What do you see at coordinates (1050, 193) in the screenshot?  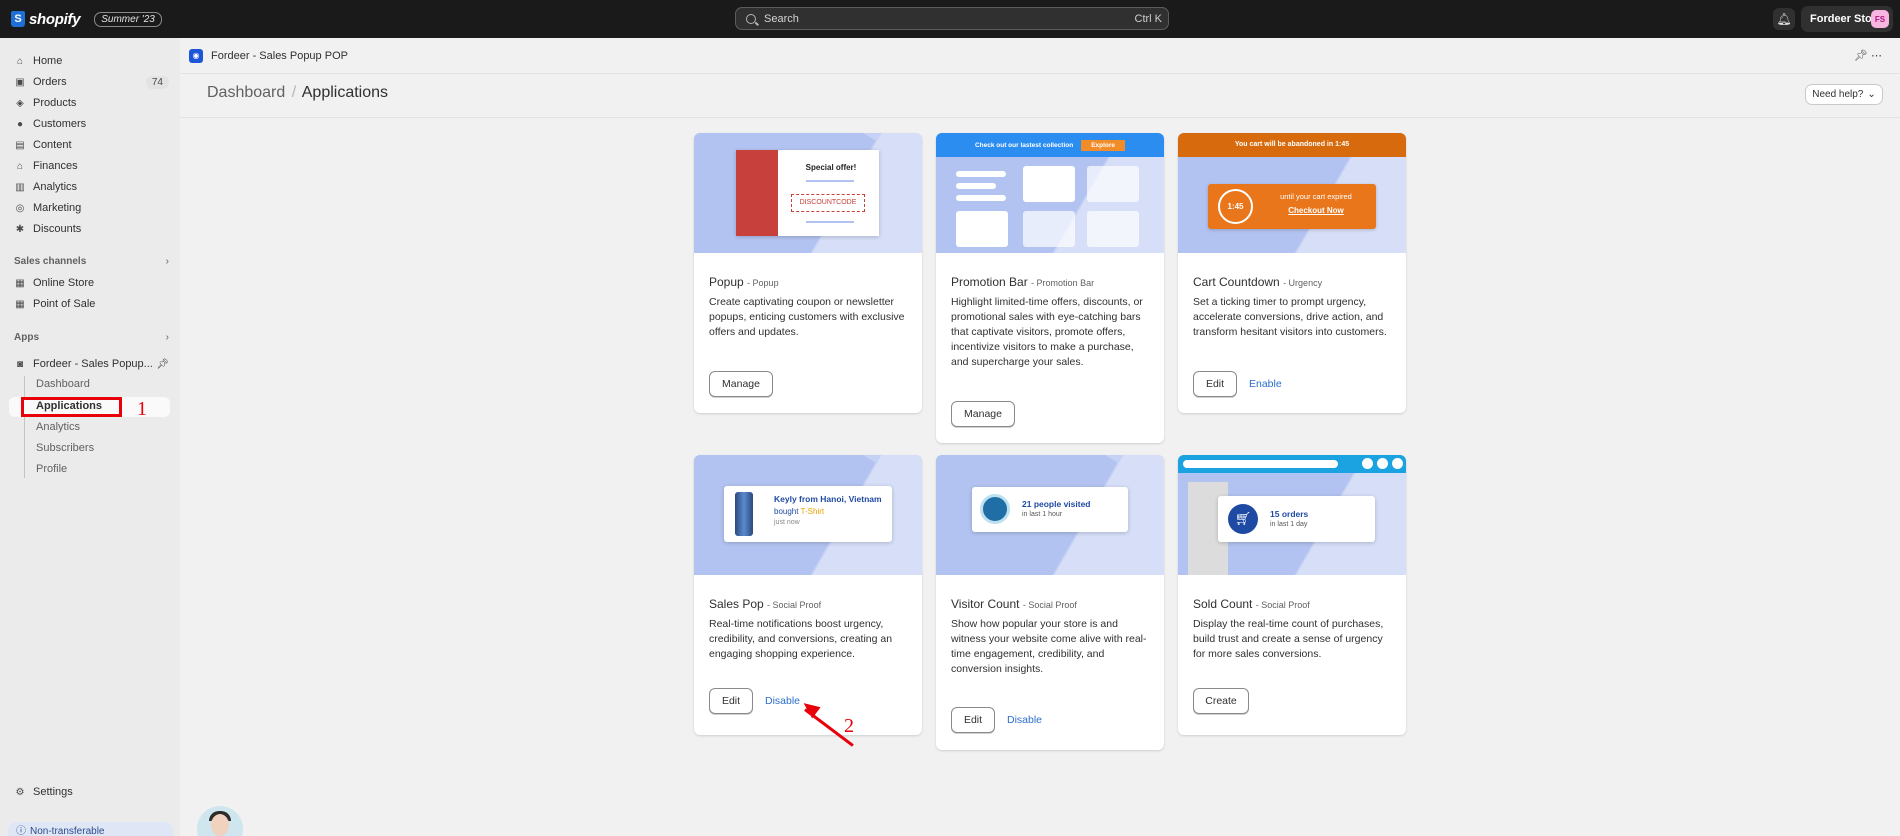 I see `promotion-bar-preview: Check out our lastest collection Explore` at bounding box center [1050, 193].